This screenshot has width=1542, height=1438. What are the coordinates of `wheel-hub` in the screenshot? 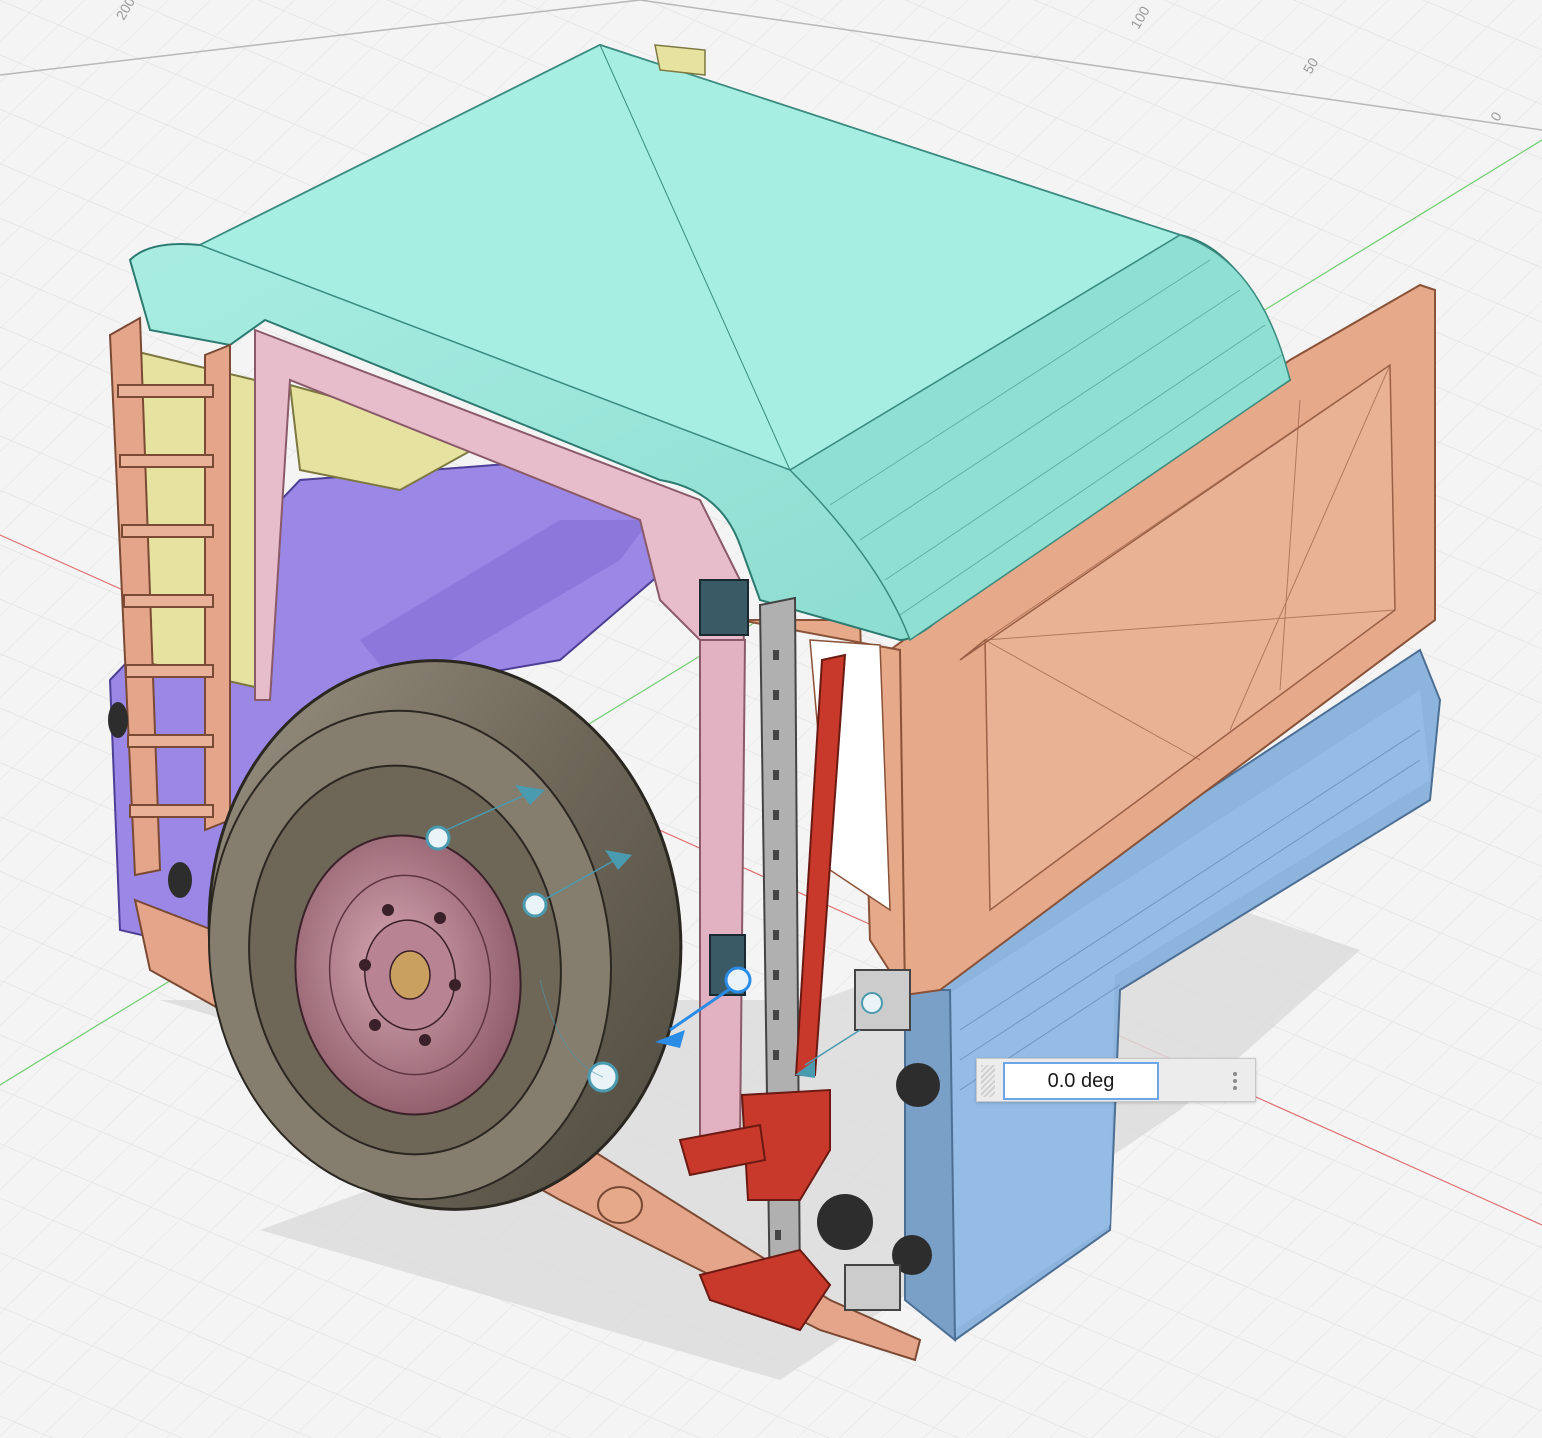 It's located at (410, 975).